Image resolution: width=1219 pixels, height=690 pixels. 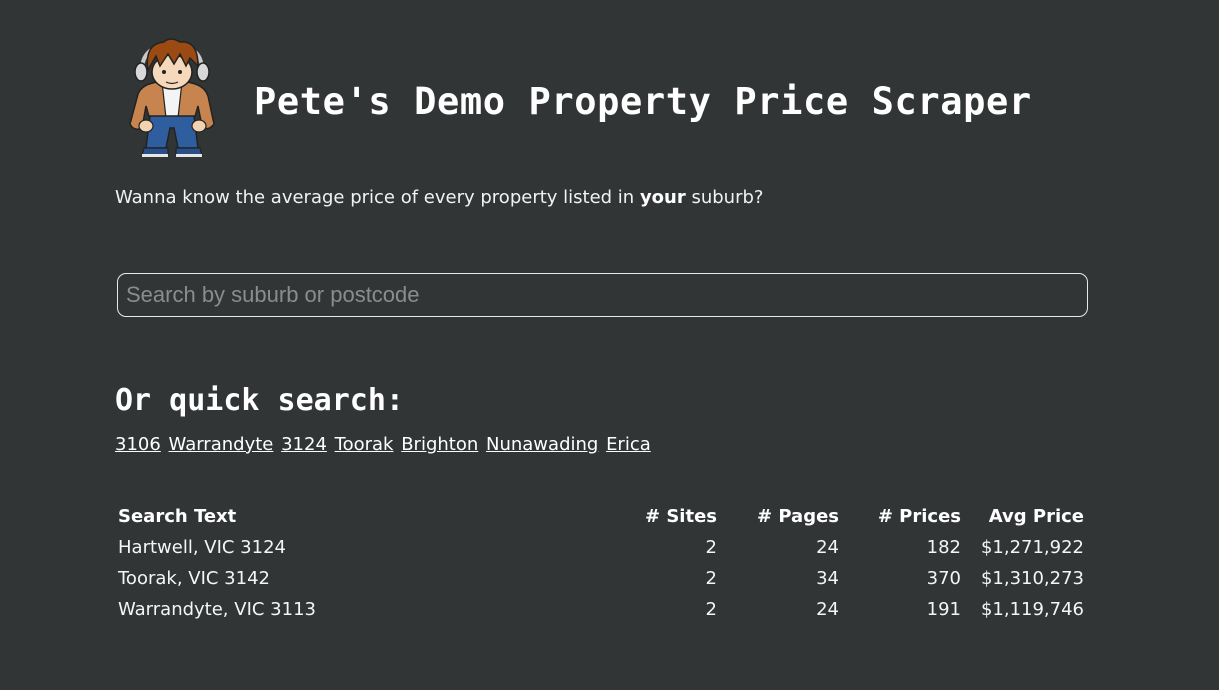 What do you see at coordinates (304, 444) in the screenshot?
I see `quick-link-3124: 3124` at bounding box center [304, 444].